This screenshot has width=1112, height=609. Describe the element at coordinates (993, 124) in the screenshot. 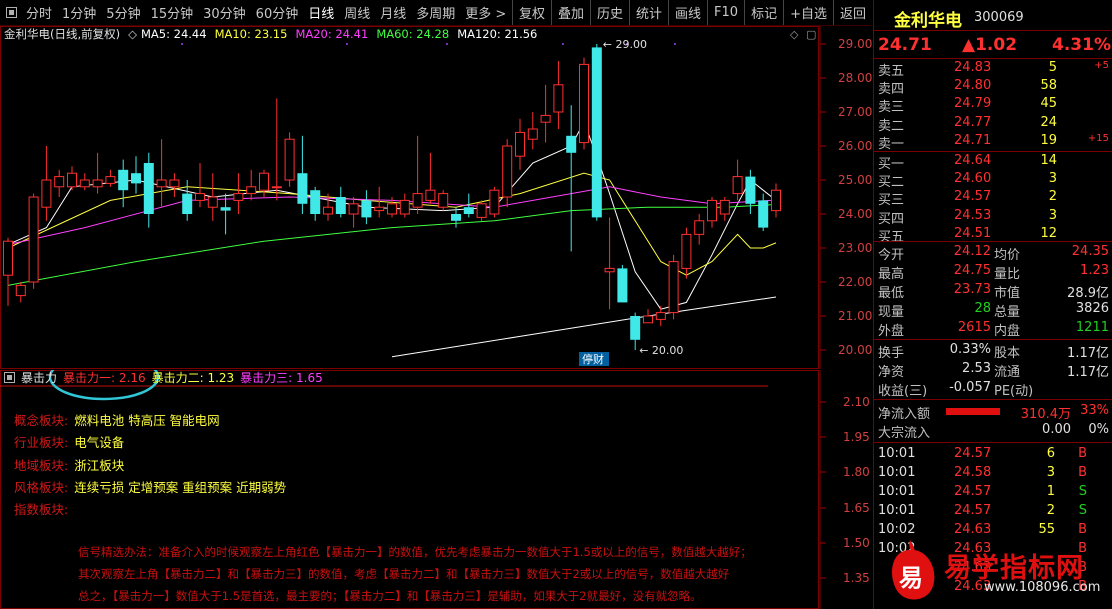

I see `ask-row: 卖二 24.77 24` at that location.